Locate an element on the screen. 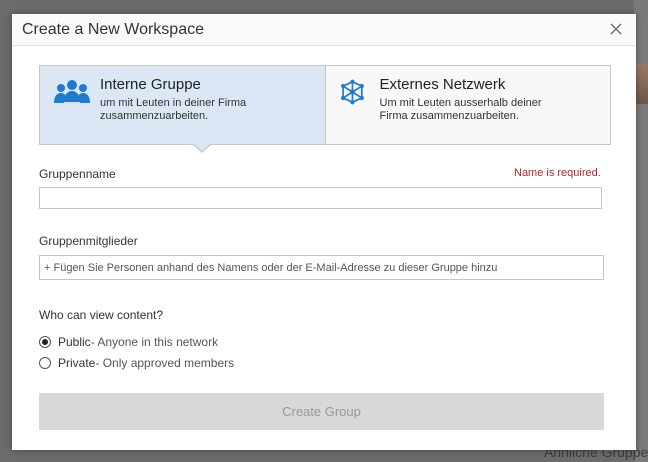  group-name-label: Gruppenname is located at coordinates (77, 174).